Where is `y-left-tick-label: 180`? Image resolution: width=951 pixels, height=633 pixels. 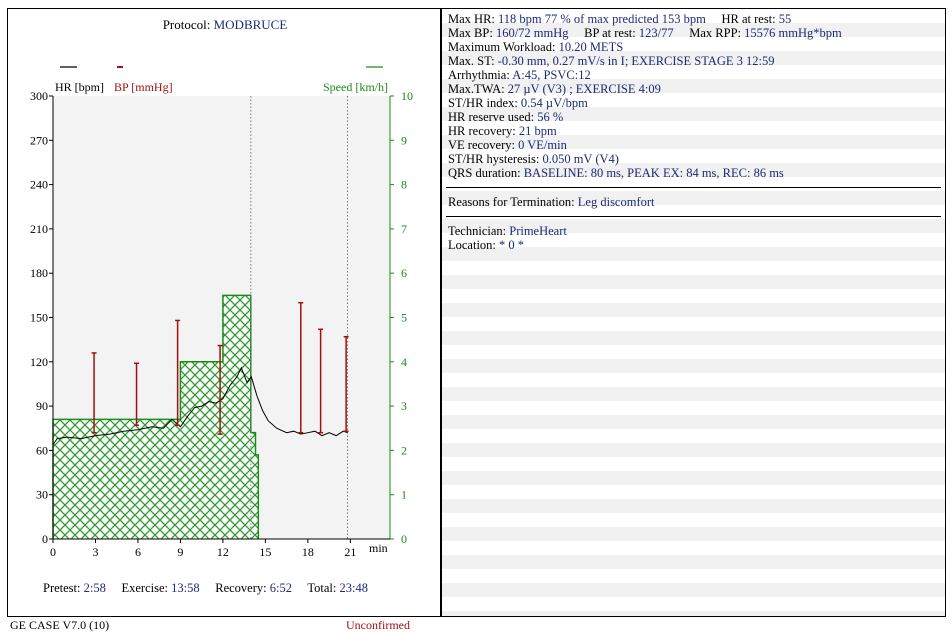 y-left-tick-label: 180 is located at coordinates (39, 273).